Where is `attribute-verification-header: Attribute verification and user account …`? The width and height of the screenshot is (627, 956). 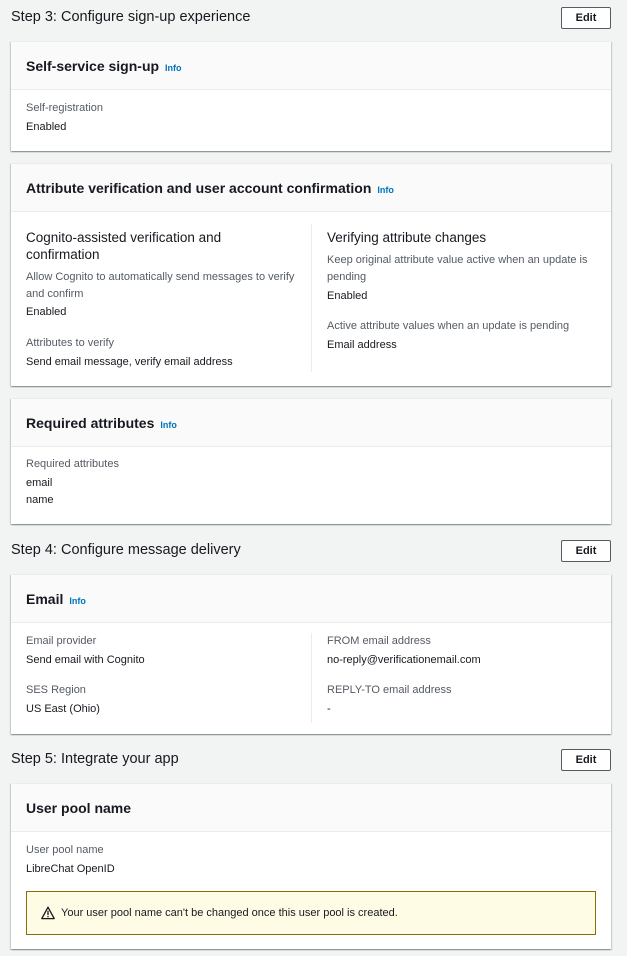
attribute-verification-header: Attribute verification and user account … is located at coordinates (311, 188).